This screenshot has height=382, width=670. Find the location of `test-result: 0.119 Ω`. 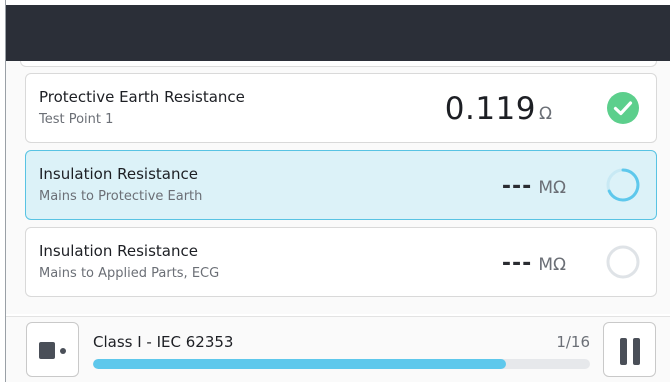

test-result: 0.119 Ω is located at coordinates (498, 109).